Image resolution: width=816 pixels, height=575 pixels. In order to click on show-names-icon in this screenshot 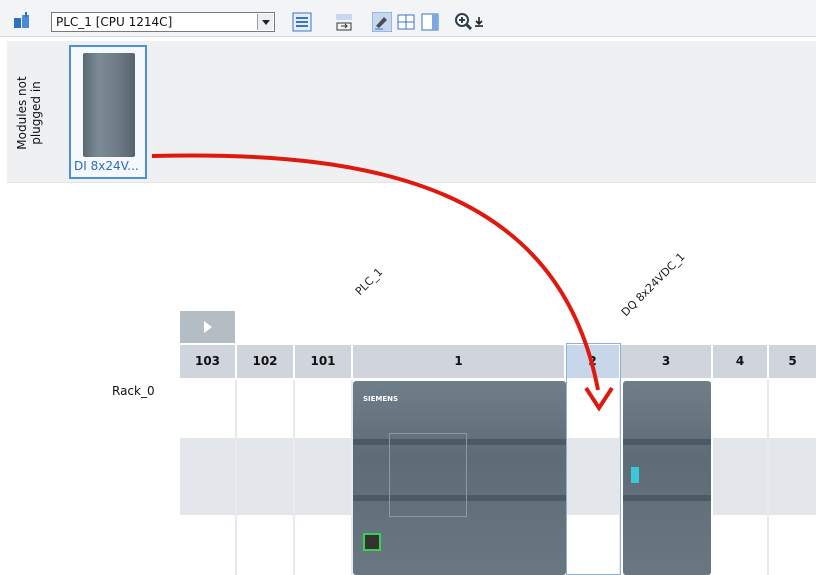, I will do `click(344, 22)`.